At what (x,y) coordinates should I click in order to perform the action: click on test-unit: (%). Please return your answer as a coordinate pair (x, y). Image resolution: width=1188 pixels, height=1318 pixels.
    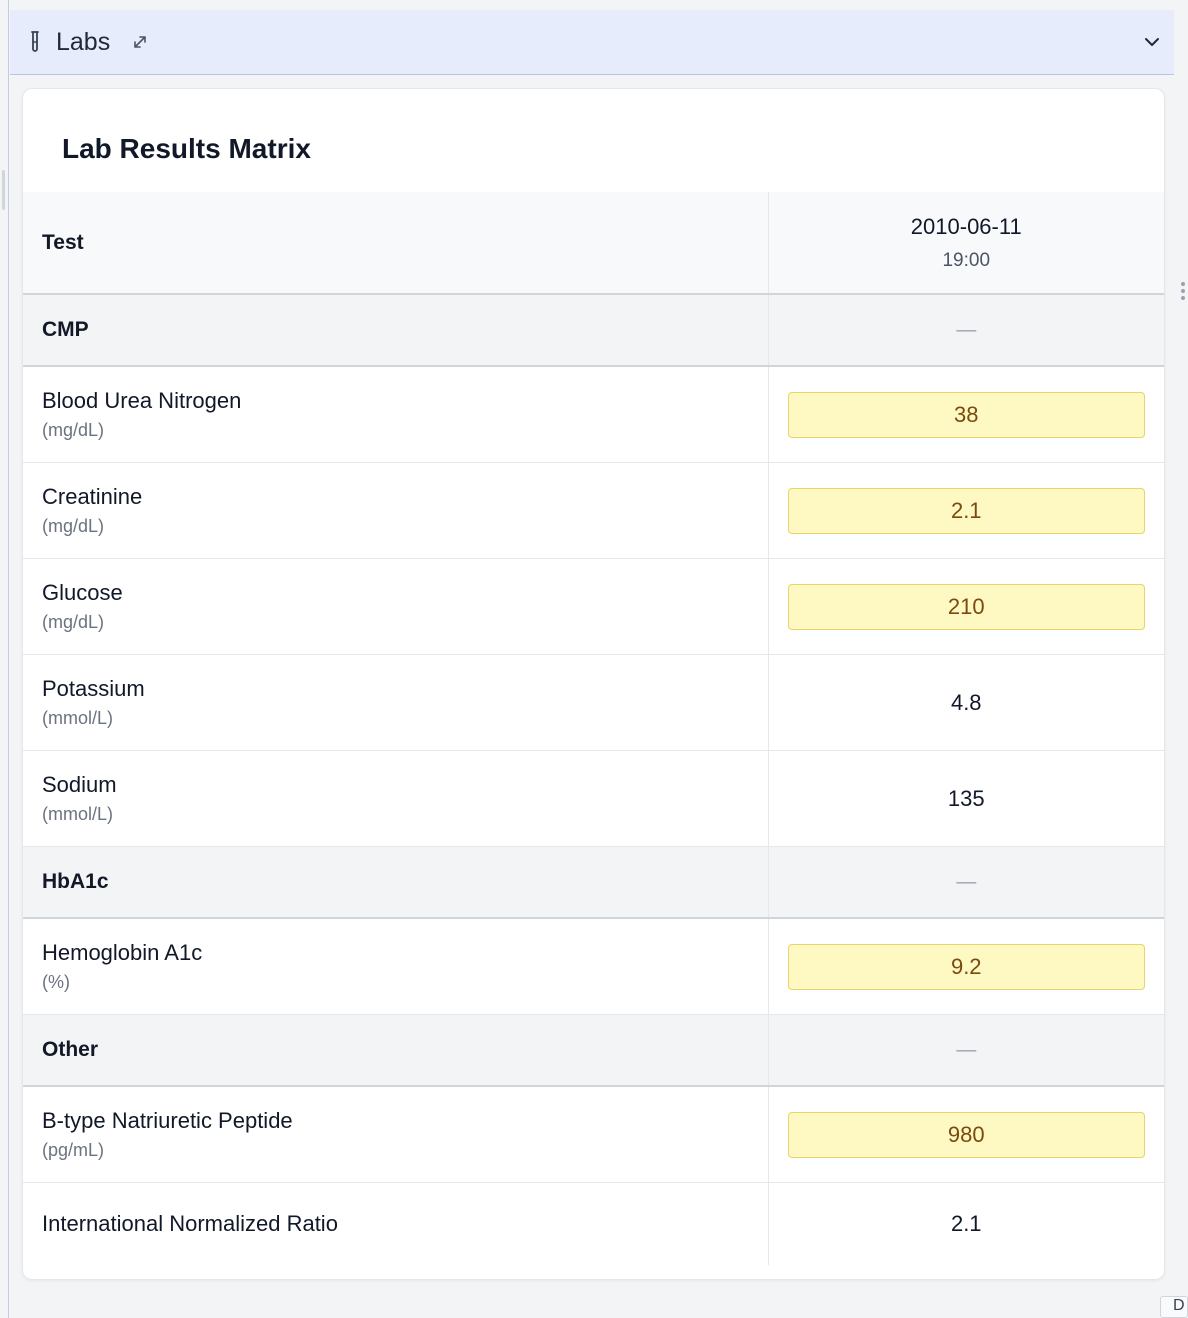
    Looking at the image, I should click on (56, 982).